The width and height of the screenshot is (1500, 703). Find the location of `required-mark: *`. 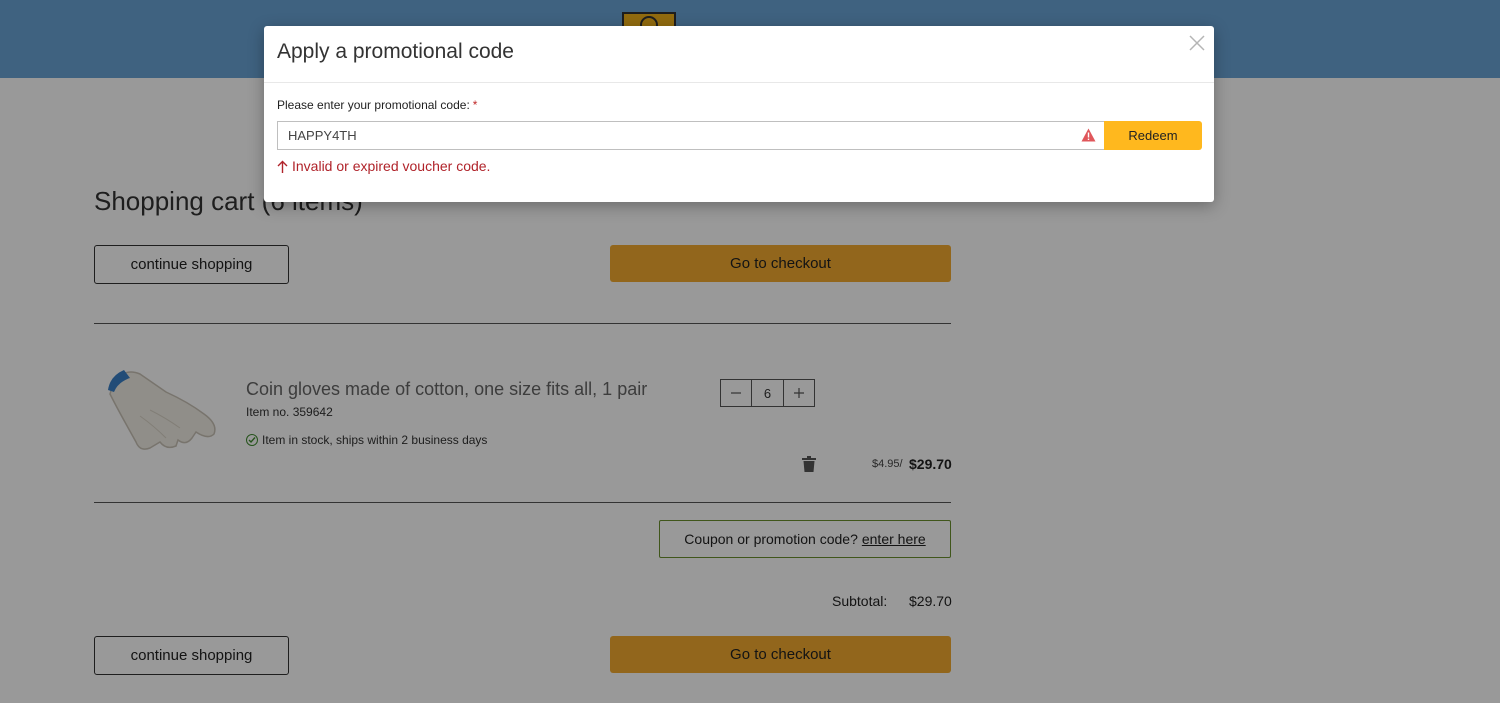

required-mark: * is located at coordinates (475, 105).